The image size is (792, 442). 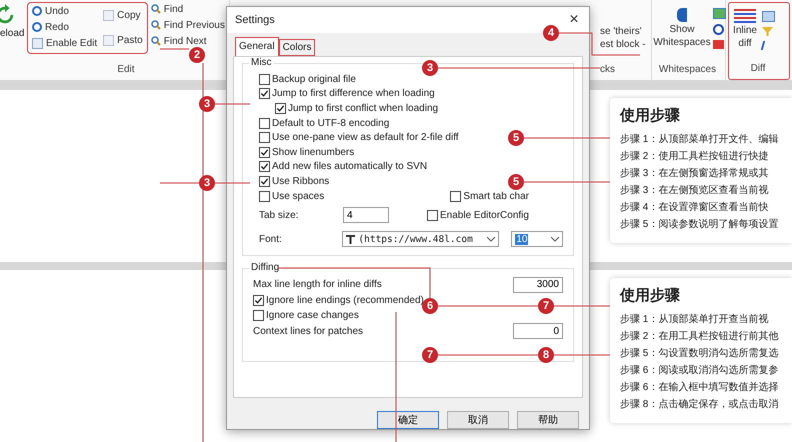 I want to click on ribbon-button: Find, so click(x=187, y=9).